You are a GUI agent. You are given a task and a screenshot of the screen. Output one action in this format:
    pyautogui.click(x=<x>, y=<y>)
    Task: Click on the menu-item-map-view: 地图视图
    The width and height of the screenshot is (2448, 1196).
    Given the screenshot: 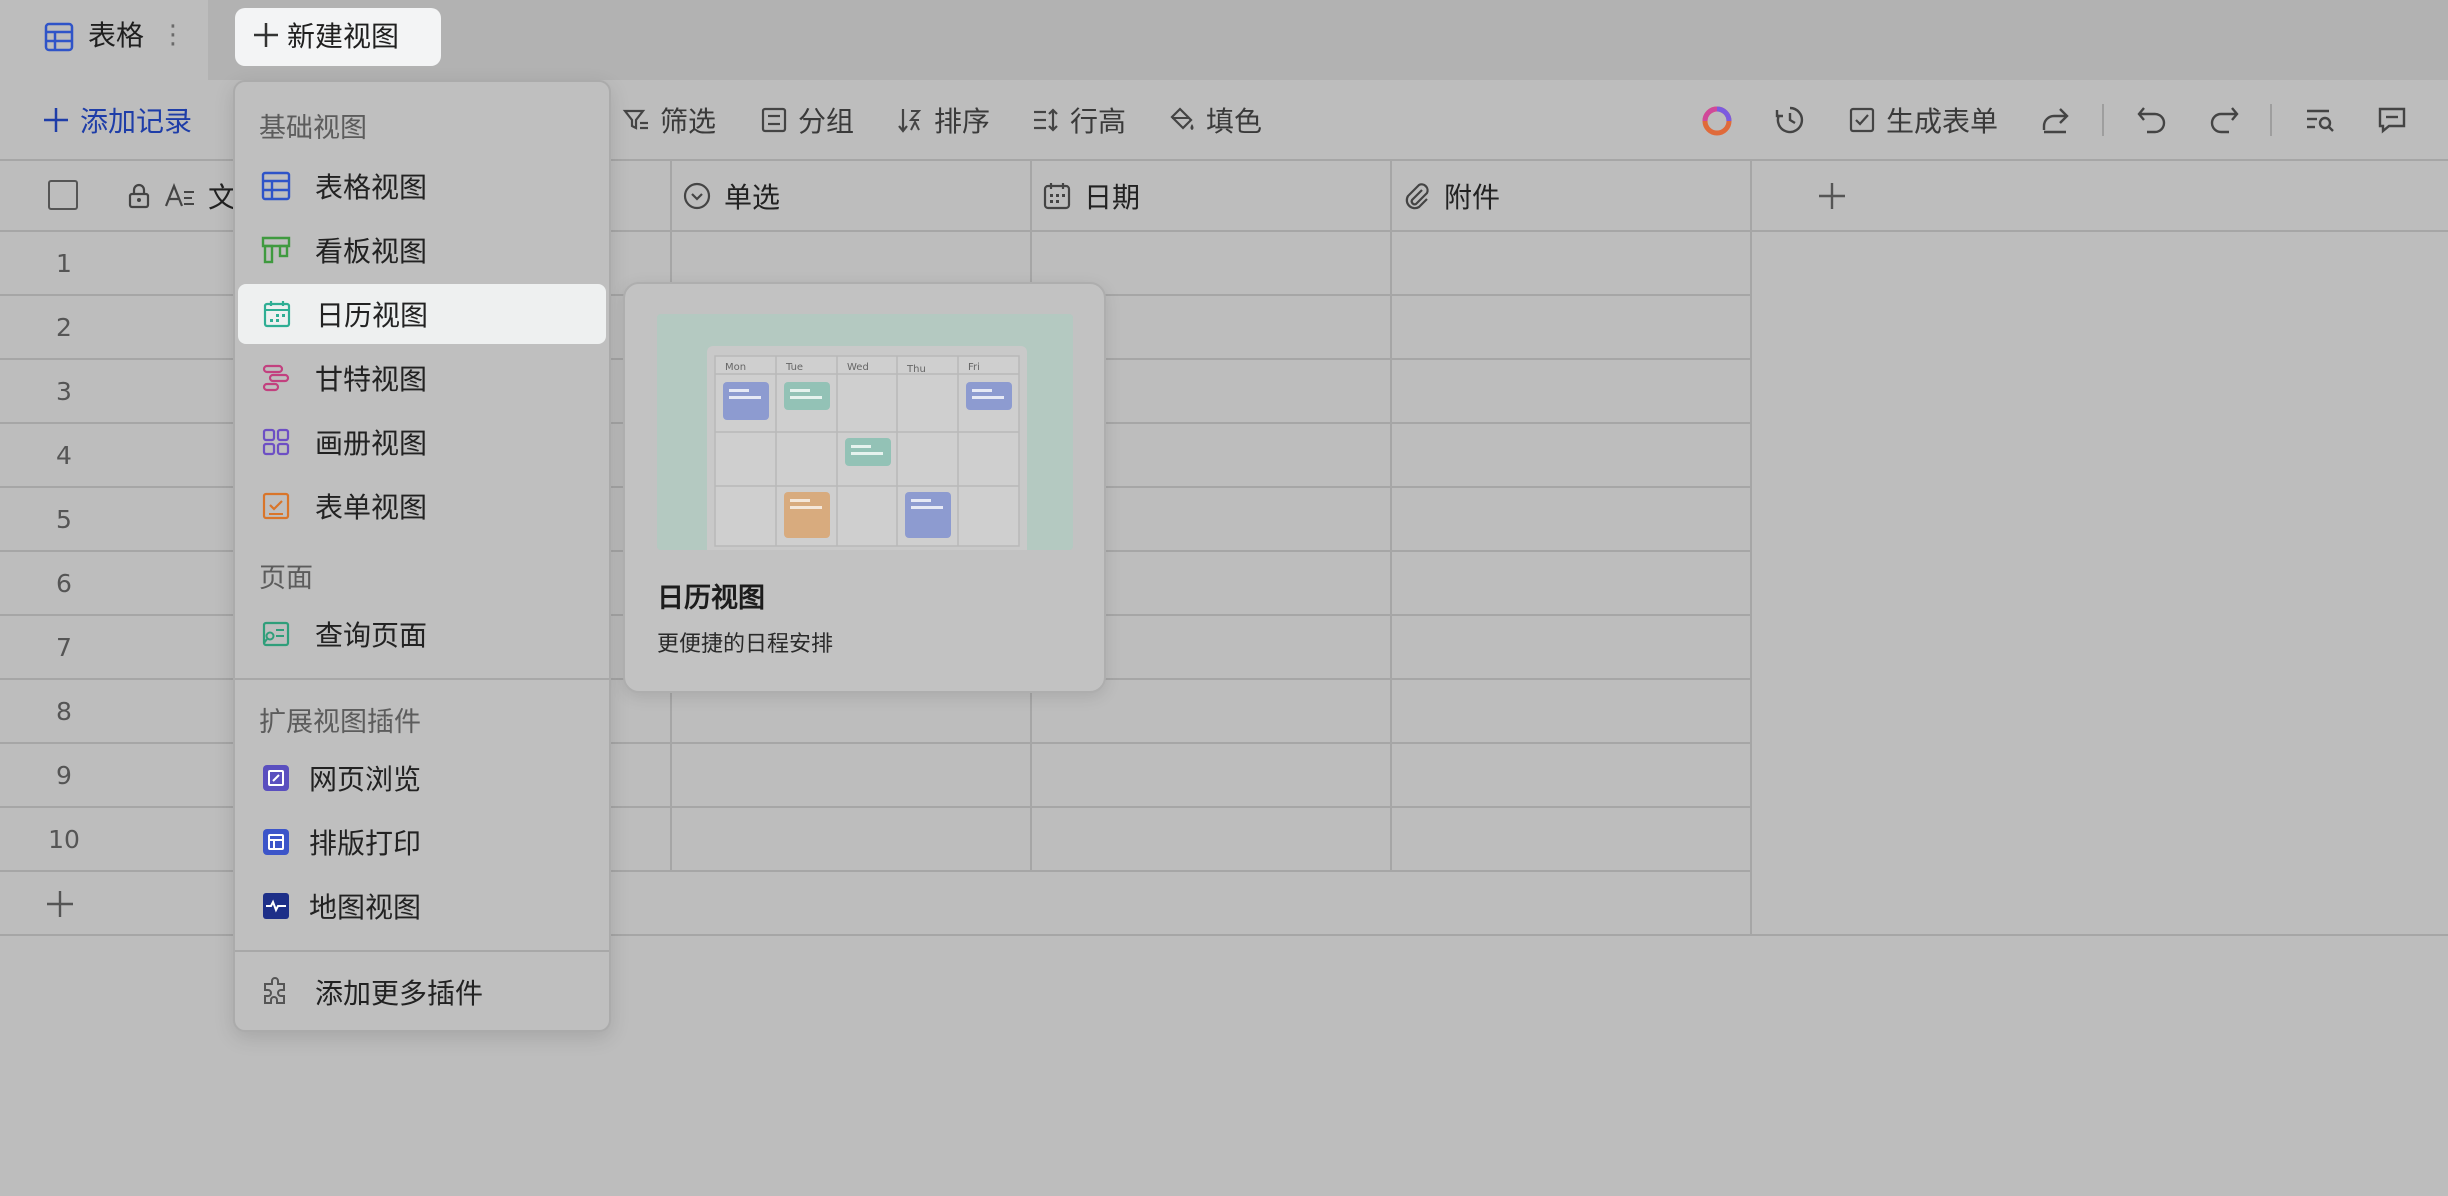 What is the action you would take?
    pyautogui.click(x=423, y=906)
    